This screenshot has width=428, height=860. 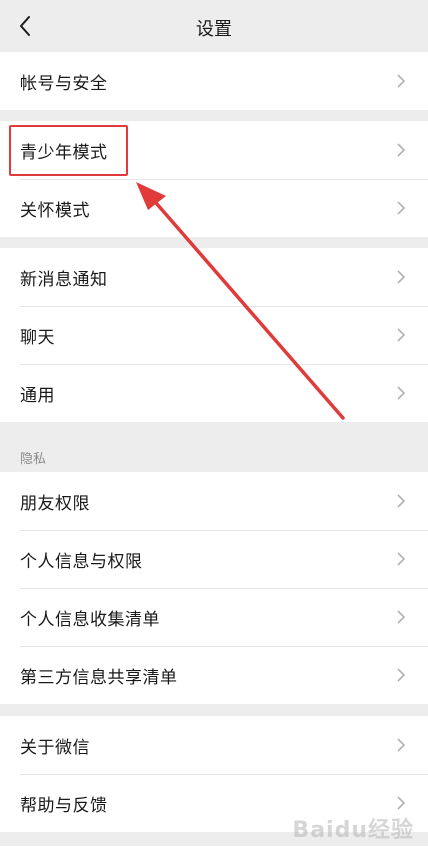 What do you see at coordinates (64, 279) in the screenshot?
I see `settings-item-label: 新消息通知` at bounding box center [64, 279].